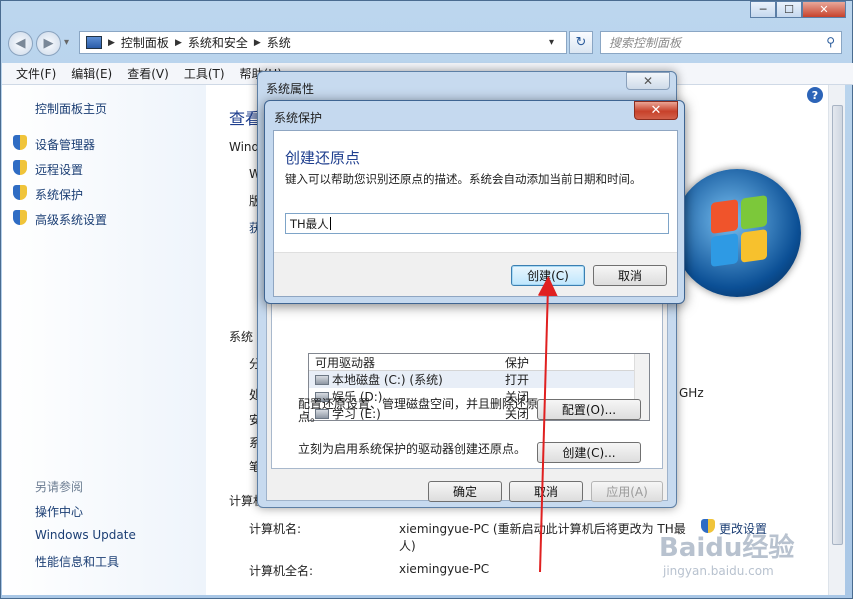 This screenshot has width=853, height=599. Describe the element at coordinates (546, 491) in the screenshot. I see `cancel-button: 取消` at that location.